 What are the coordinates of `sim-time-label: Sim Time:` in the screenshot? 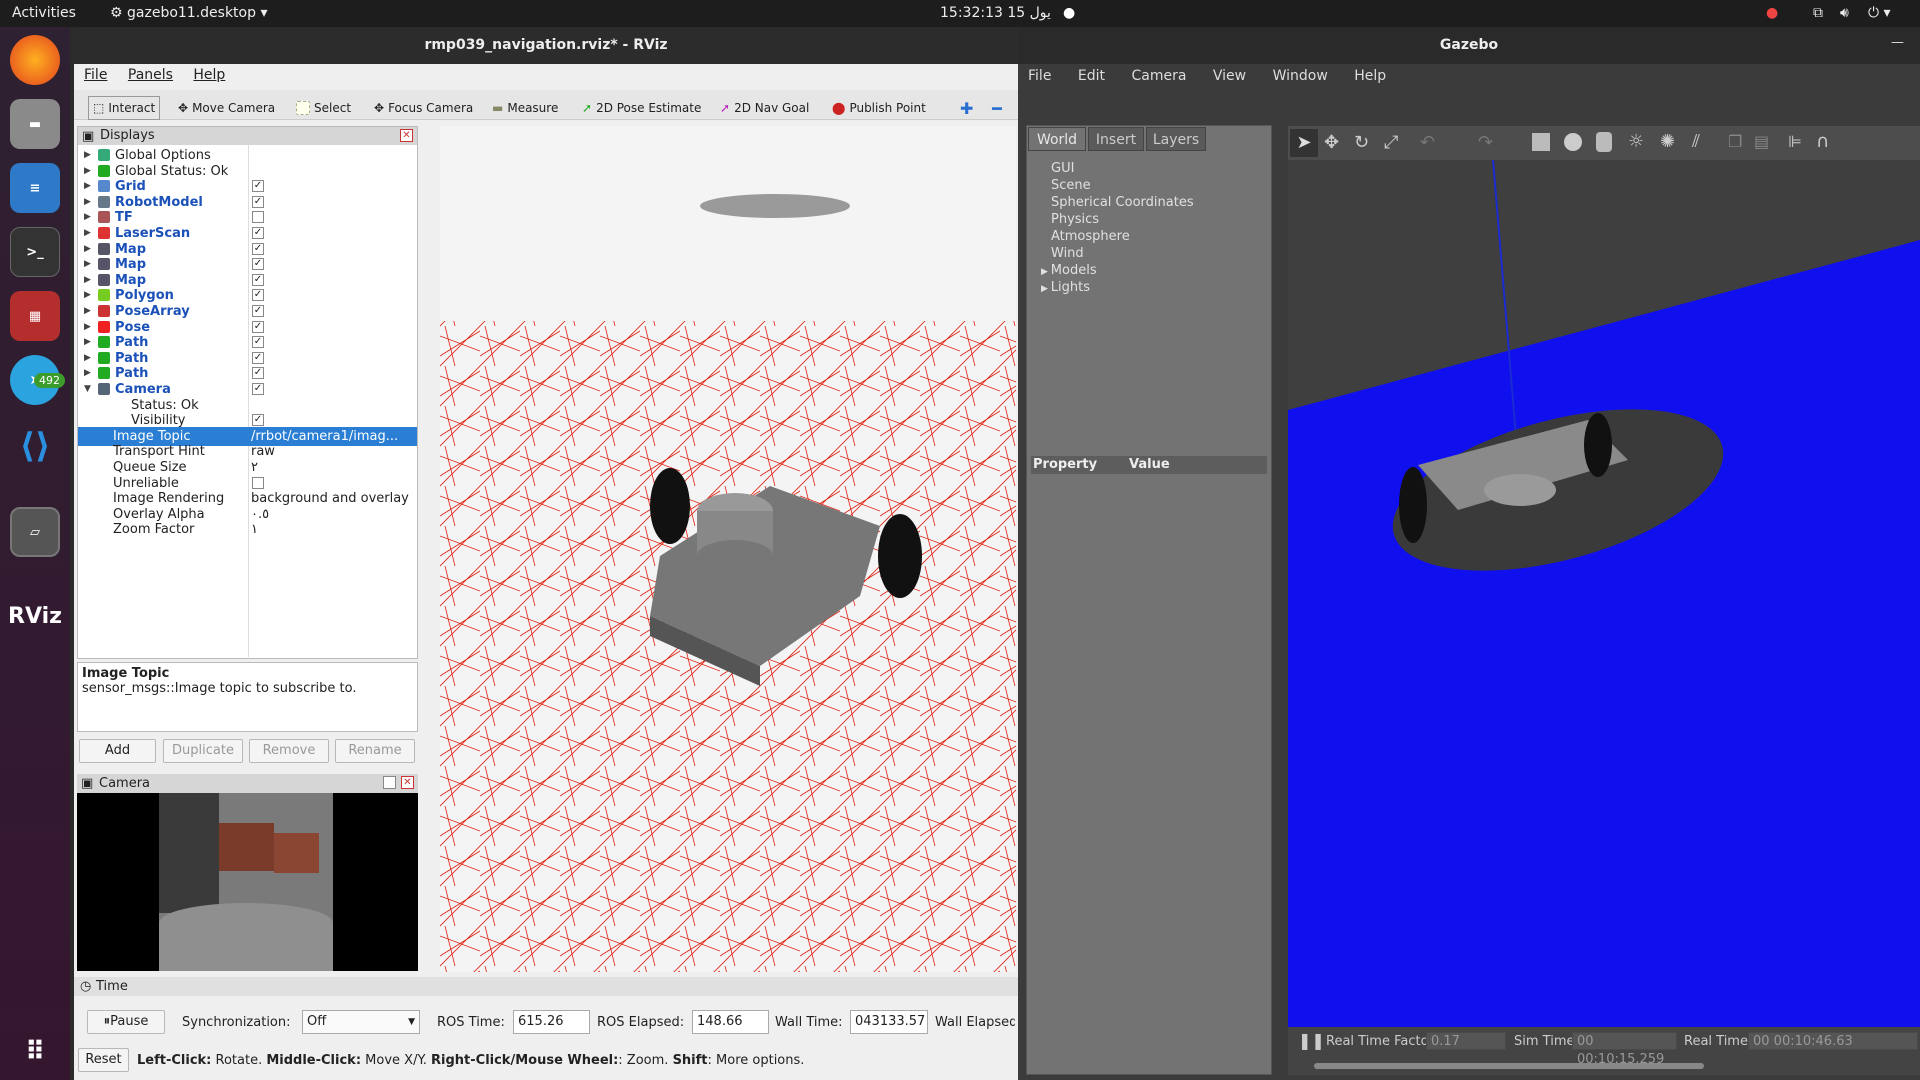 It's located at (1546, 1041).